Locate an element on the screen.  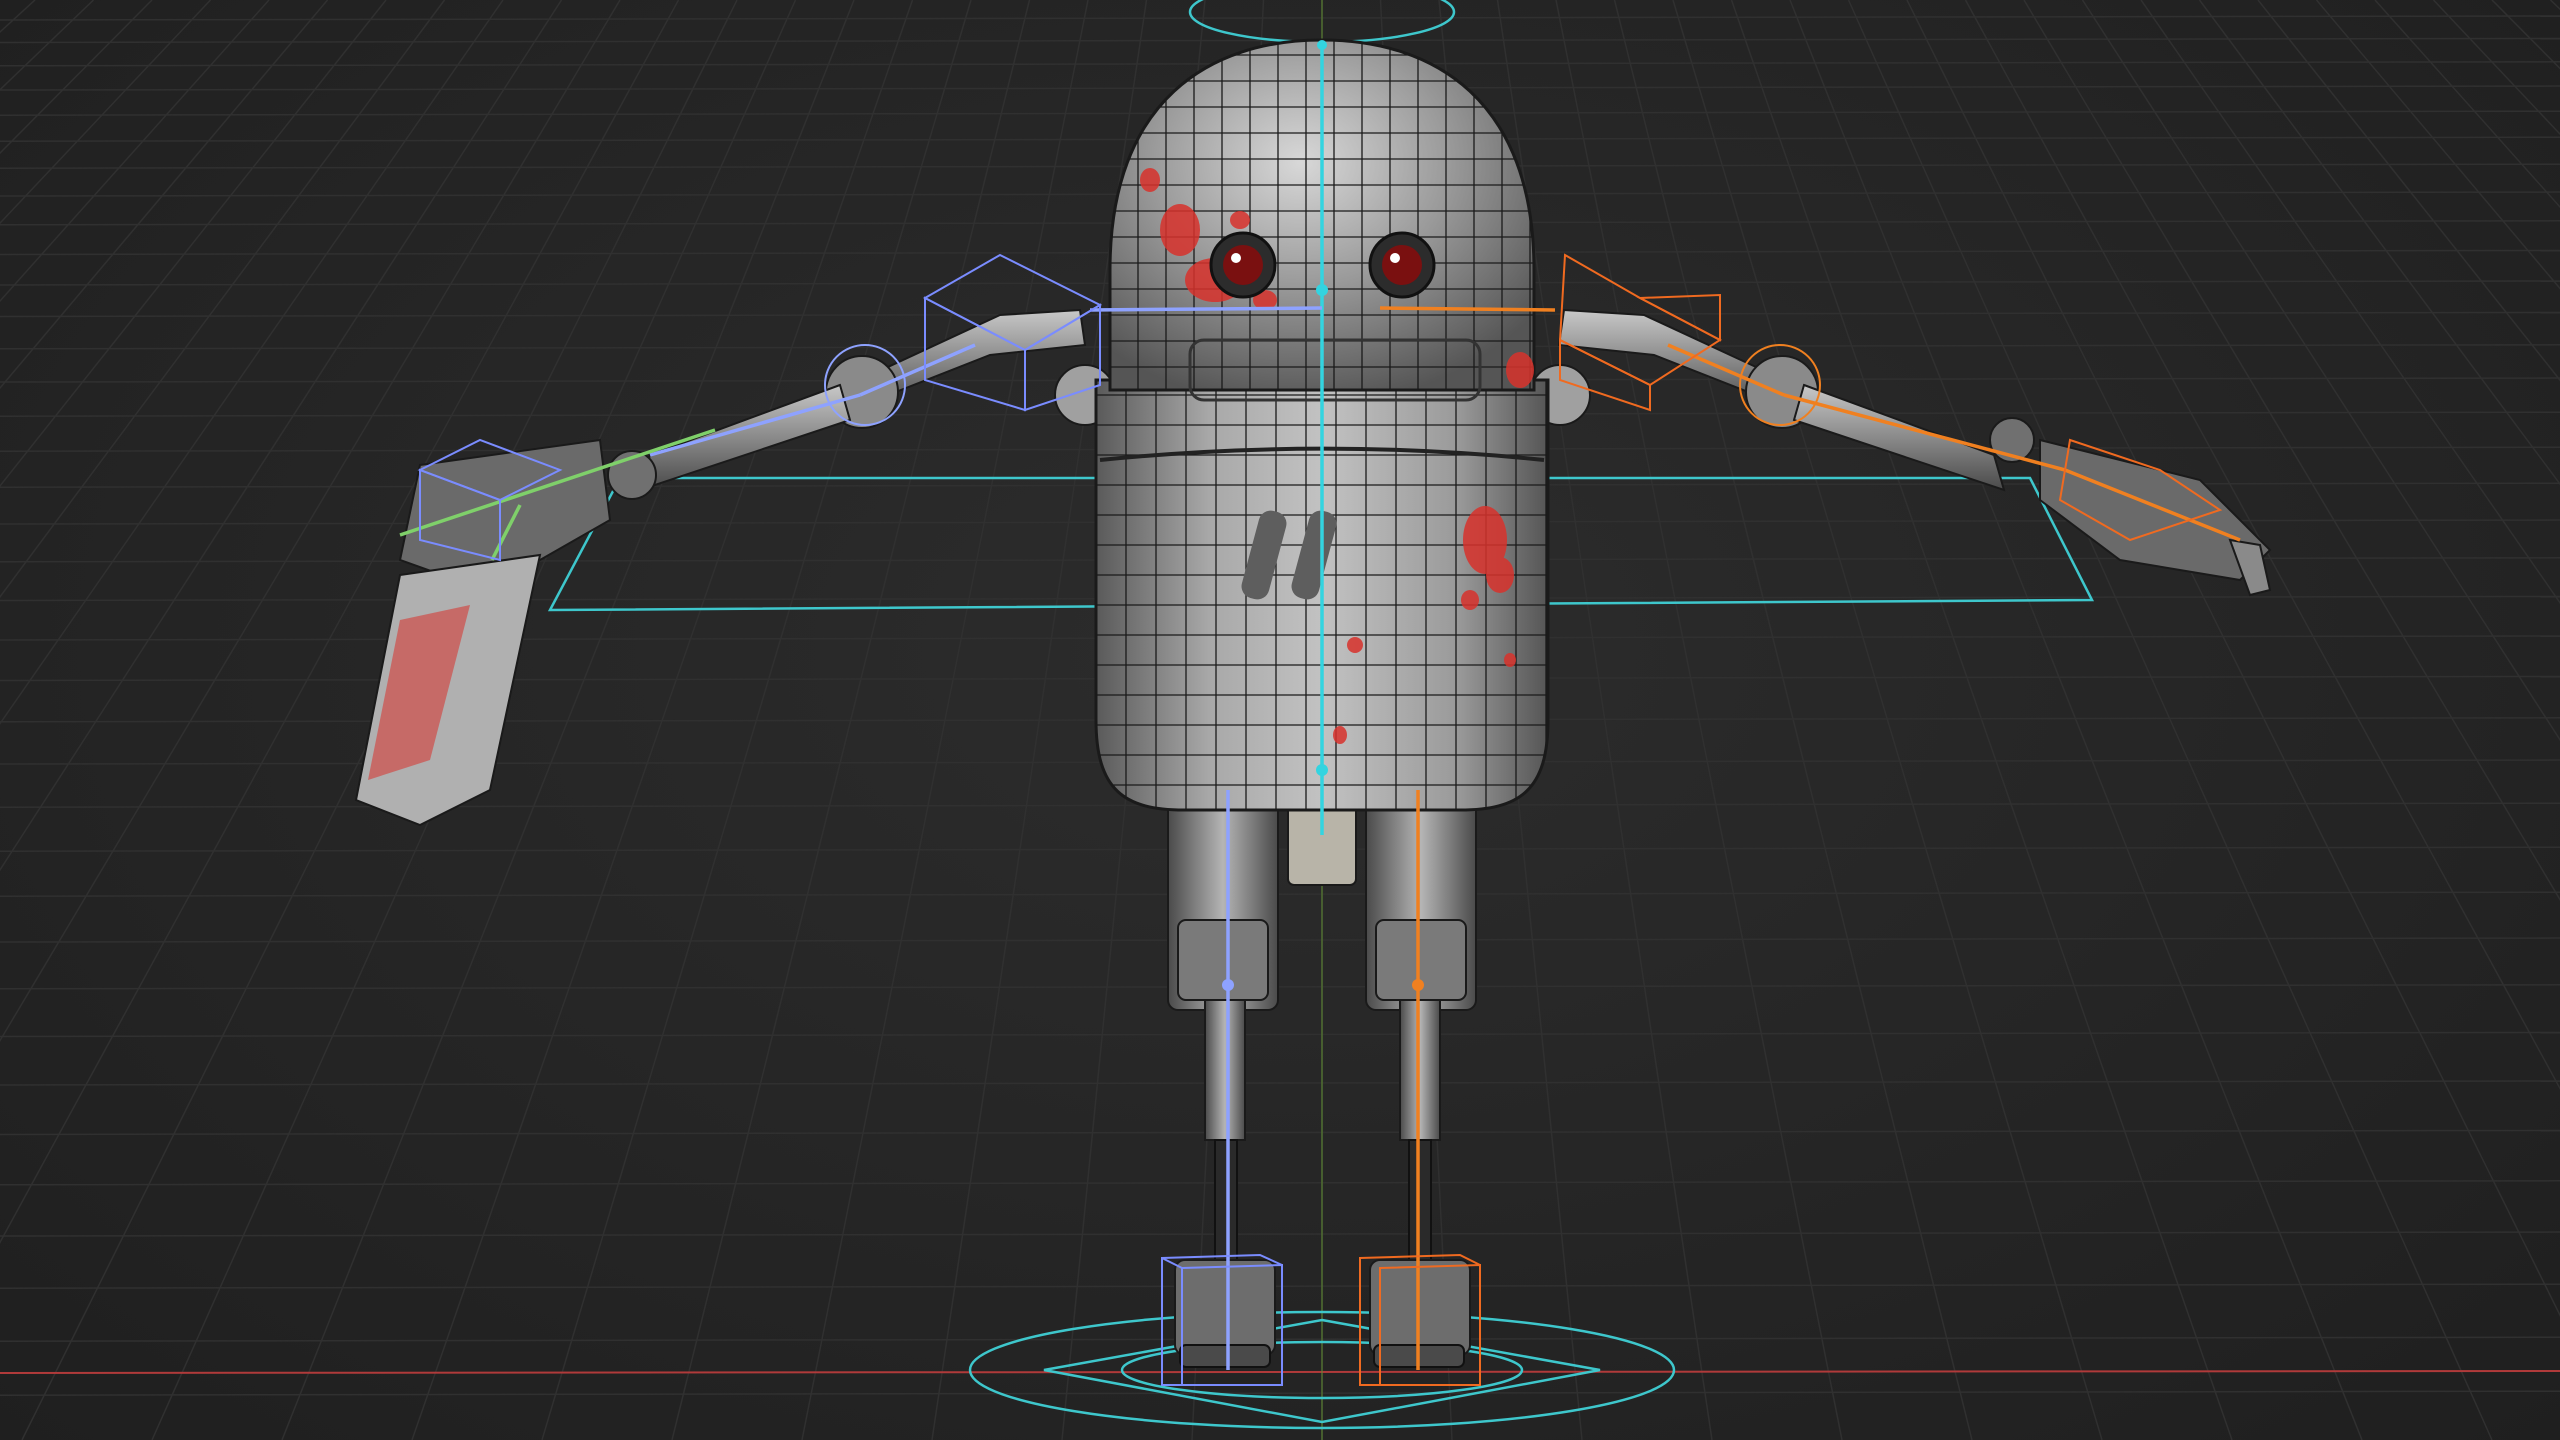
left-eye is located at coordinates (1243, 265).